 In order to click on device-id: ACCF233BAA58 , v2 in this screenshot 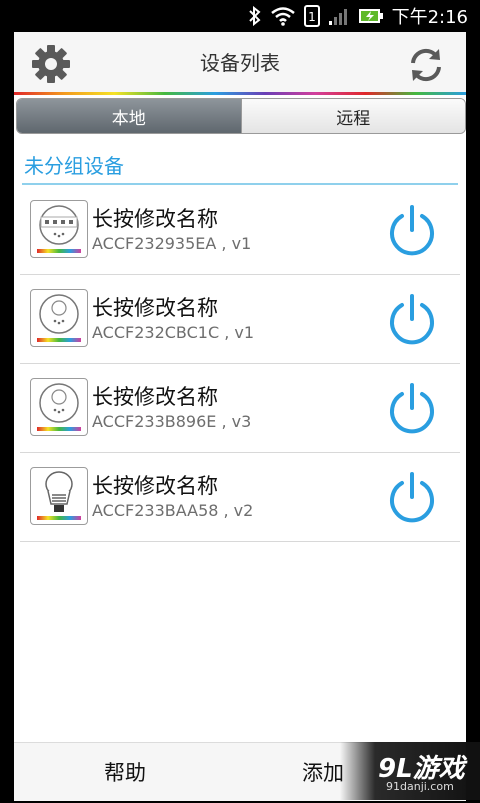, I will do `click(173, 510)`.